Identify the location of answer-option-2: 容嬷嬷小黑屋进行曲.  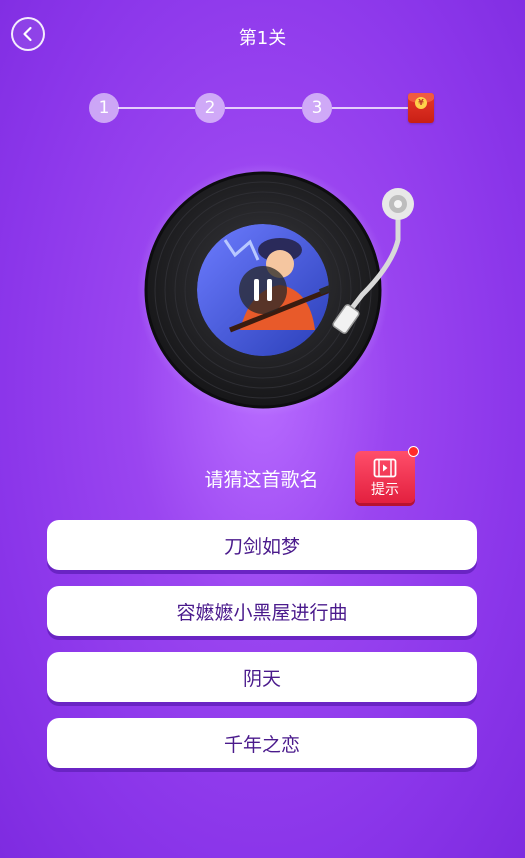
(262, 611).